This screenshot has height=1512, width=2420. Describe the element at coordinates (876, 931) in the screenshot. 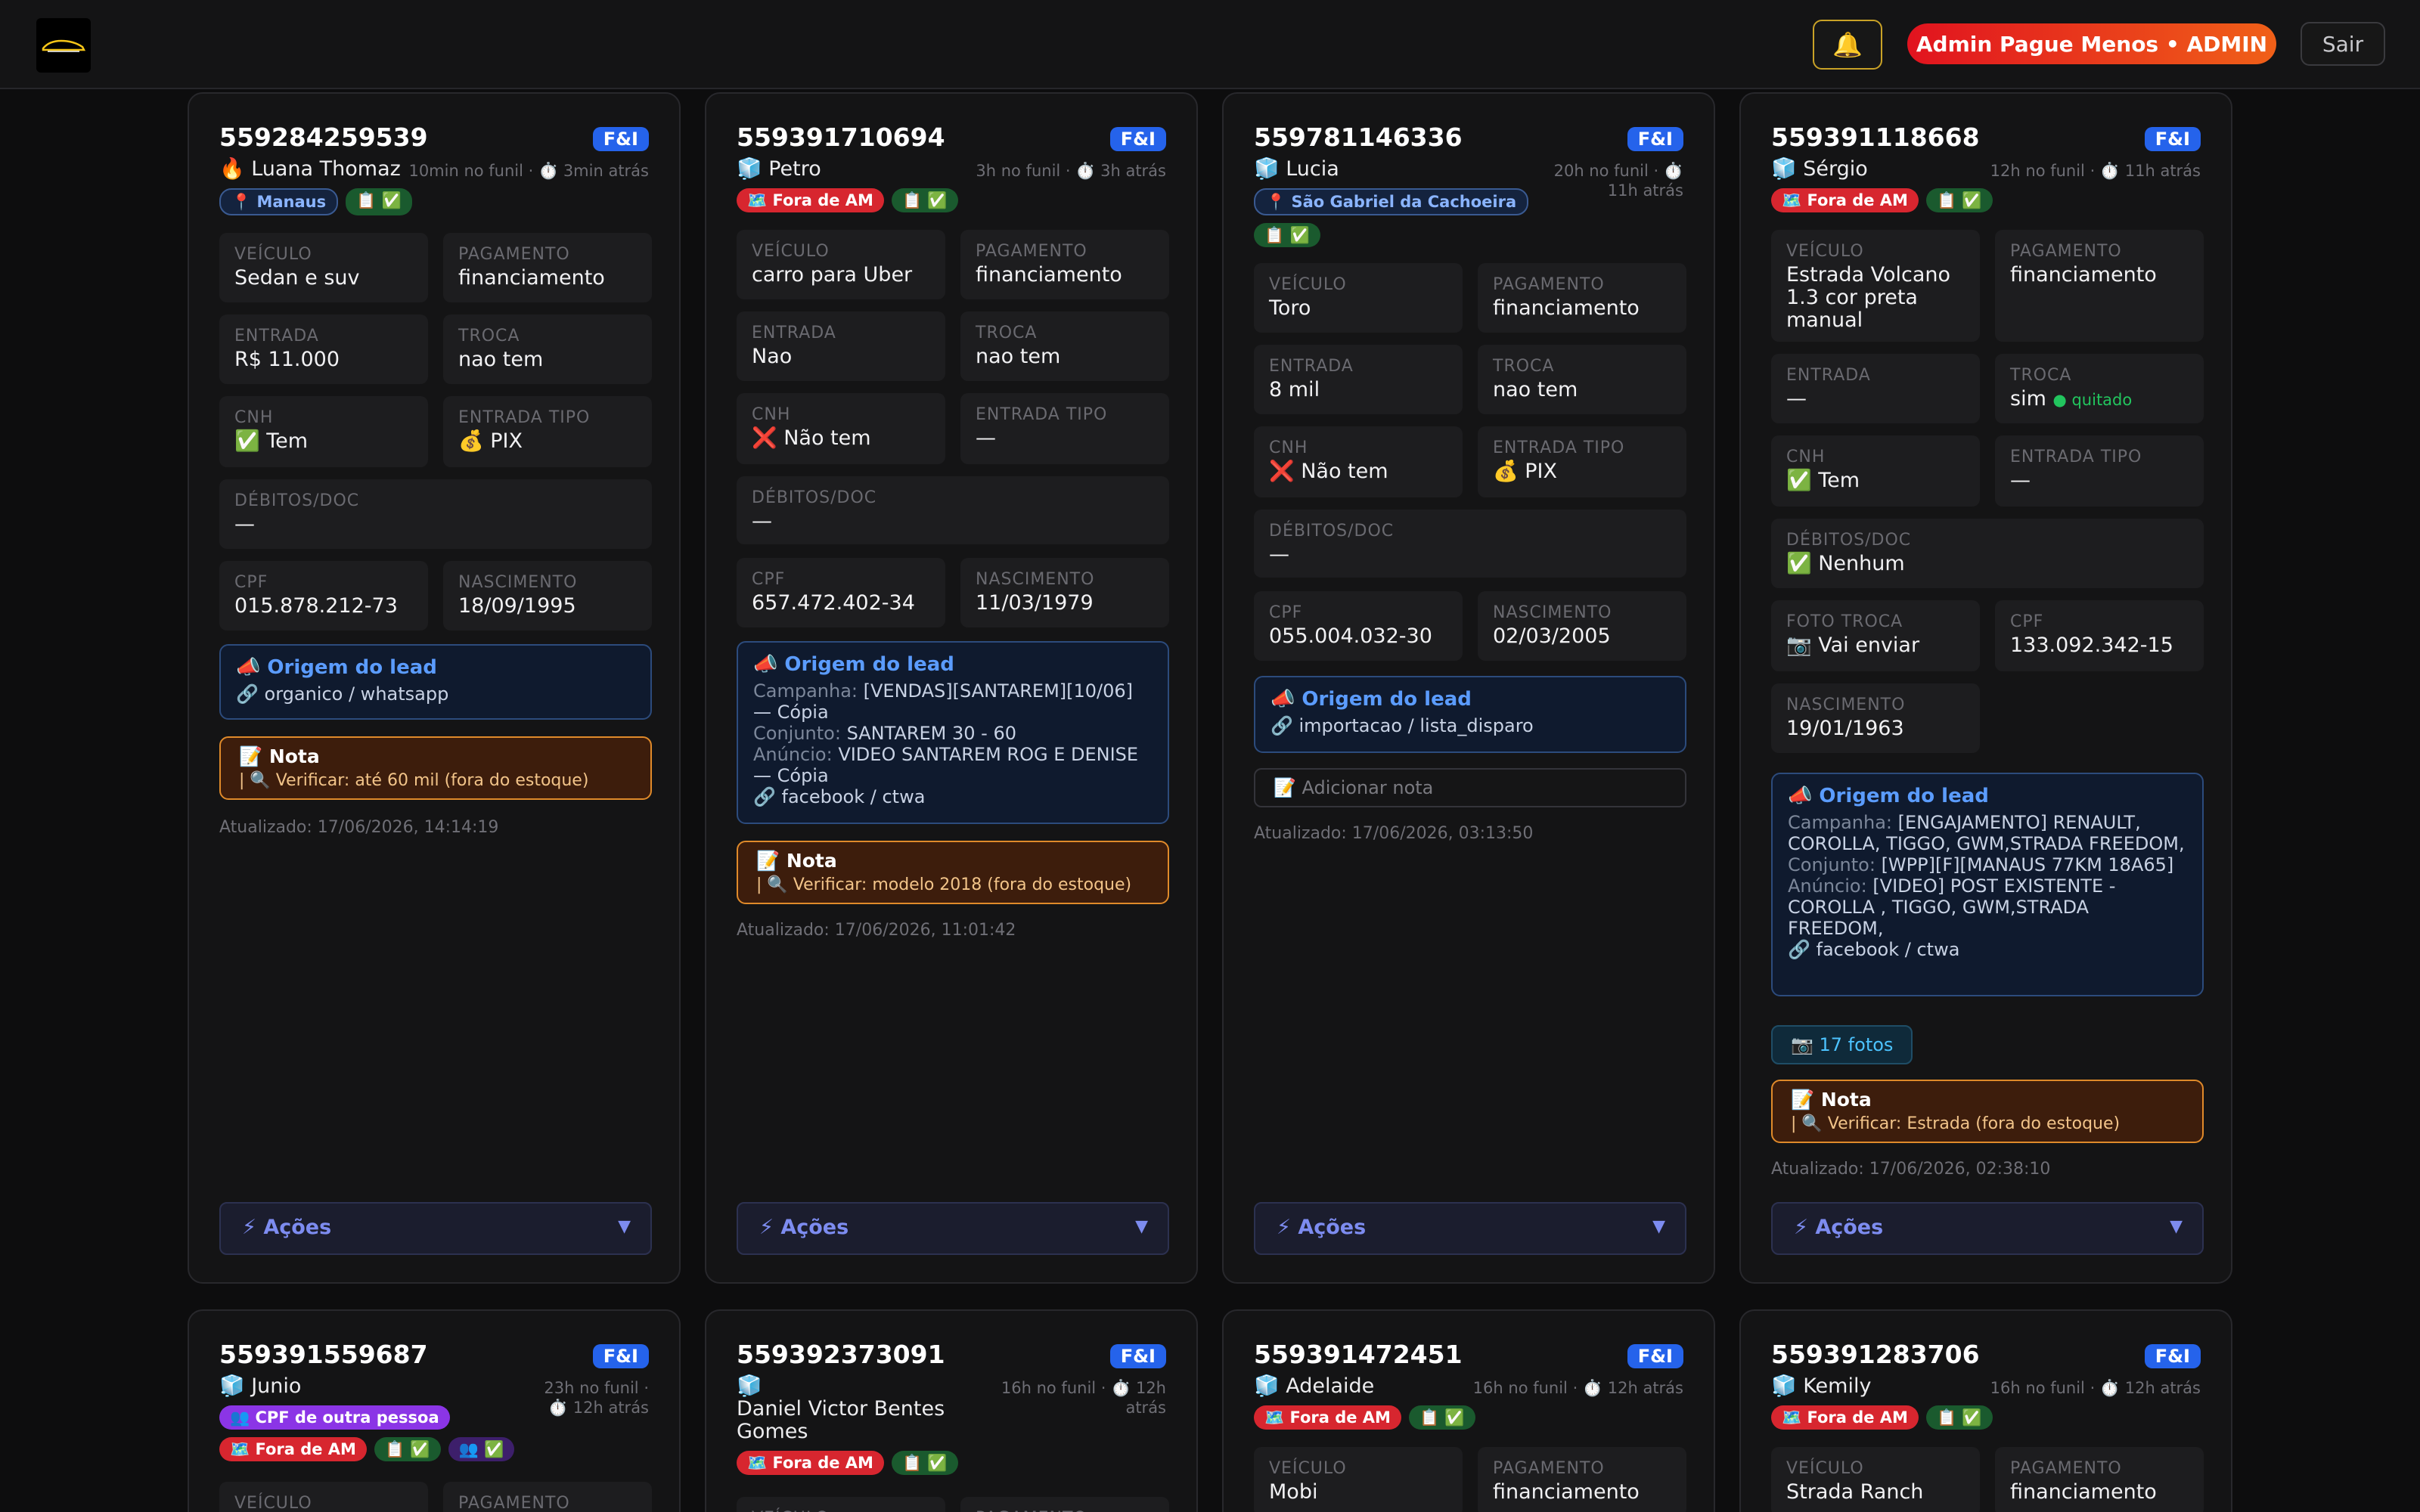

I see `updated-timestamp: Atualizado: 17/06/2026, 11:01:42` at that location.